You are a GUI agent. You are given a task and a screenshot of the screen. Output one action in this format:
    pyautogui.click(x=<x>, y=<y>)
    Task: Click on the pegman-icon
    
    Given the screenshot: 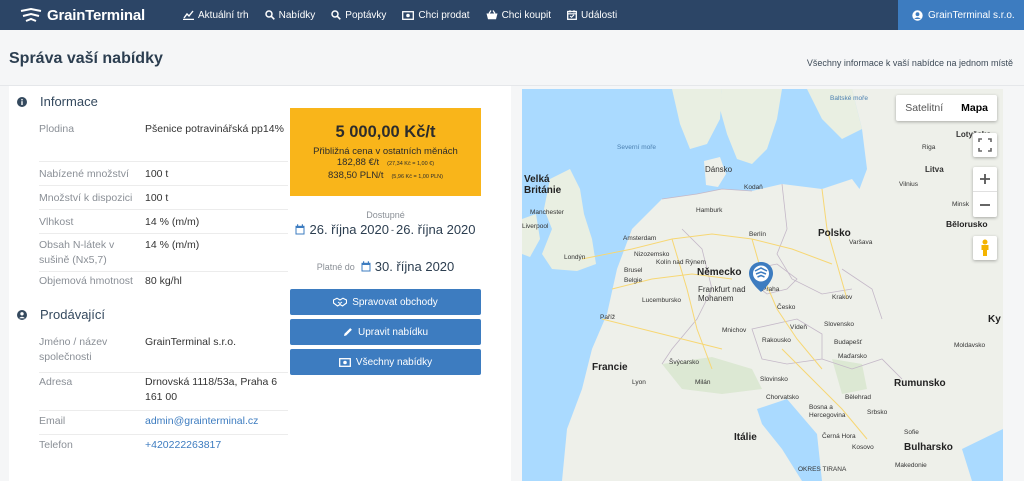 What is the action you would take?
    pyautogui.click(x=985, y=247)
    